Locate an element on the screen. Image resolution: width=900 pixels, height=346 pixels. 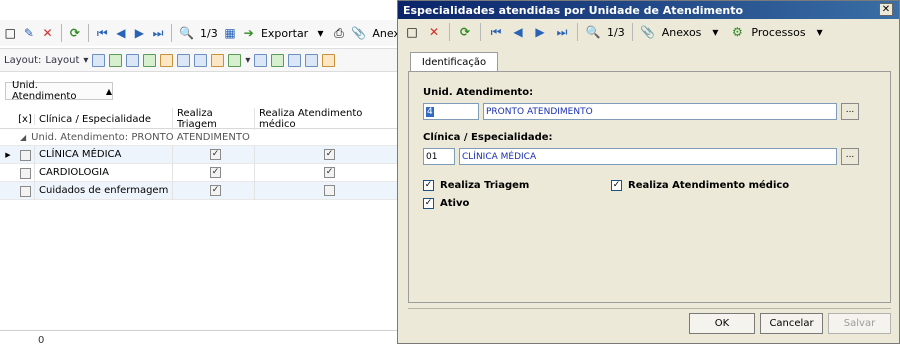
table-row: ▶ ✓ CLÍNICA MÉDICA ✓ ✓ is located at coordinates (200, 154).